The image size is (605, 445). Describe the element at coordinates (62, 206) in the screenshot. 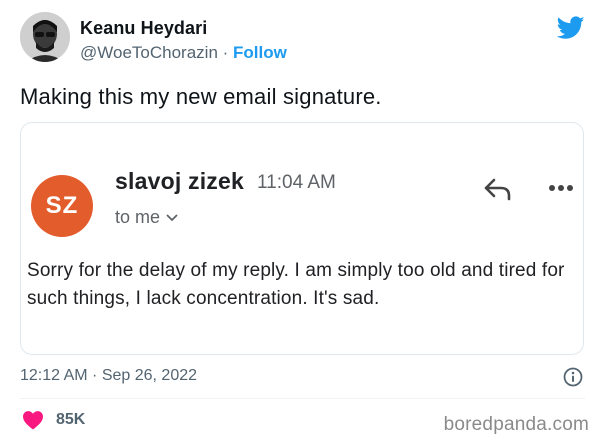

I see `sender-avatar: SZ` at that location.